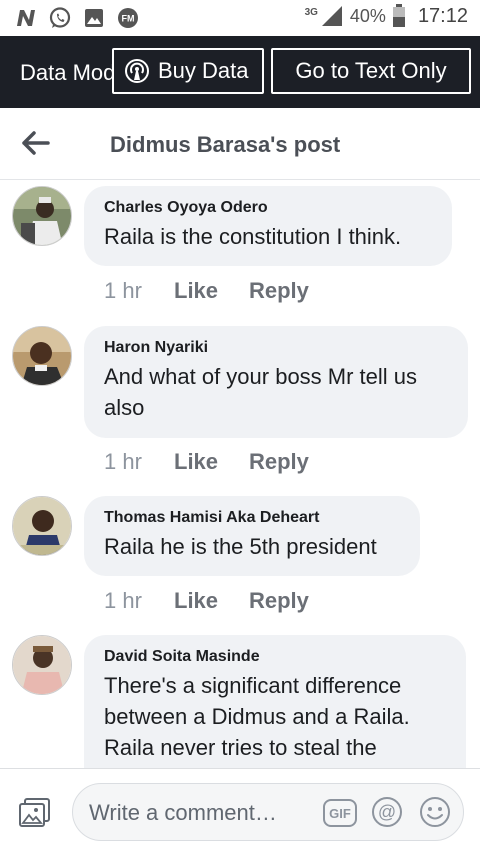  What do you see at coordinates (276, 348) in the screenshot?
I see `comment-author: Haron Nyariki` at bounding box center [276, 348].